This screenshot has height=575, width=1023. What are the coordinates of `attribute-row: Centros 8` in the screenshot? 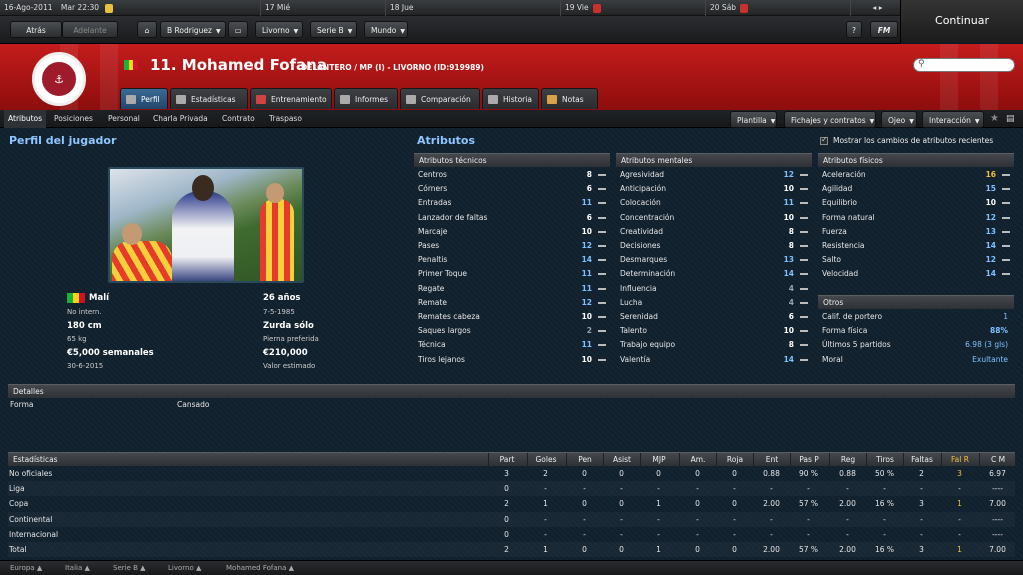 It's located at (512, 175).